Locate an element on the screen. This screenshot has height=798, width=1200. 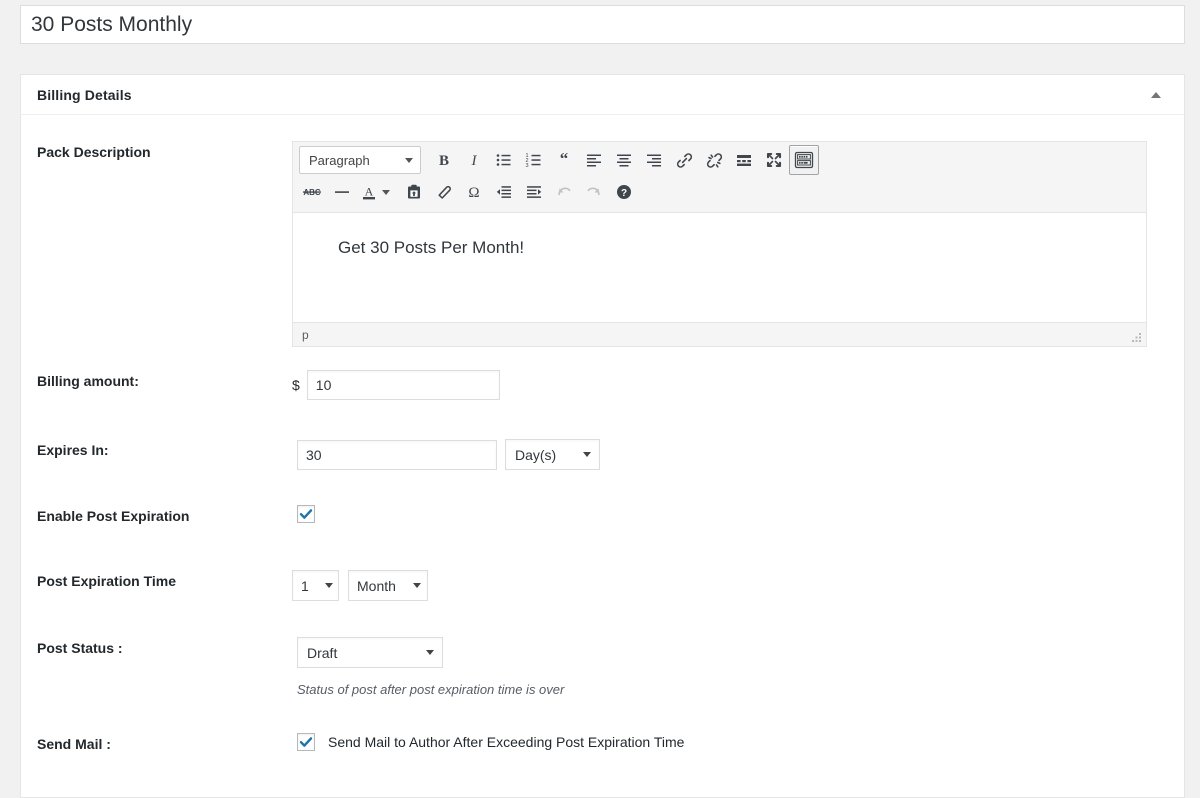
pack-description-label: Pack Description is located at coordinates (94, 152).